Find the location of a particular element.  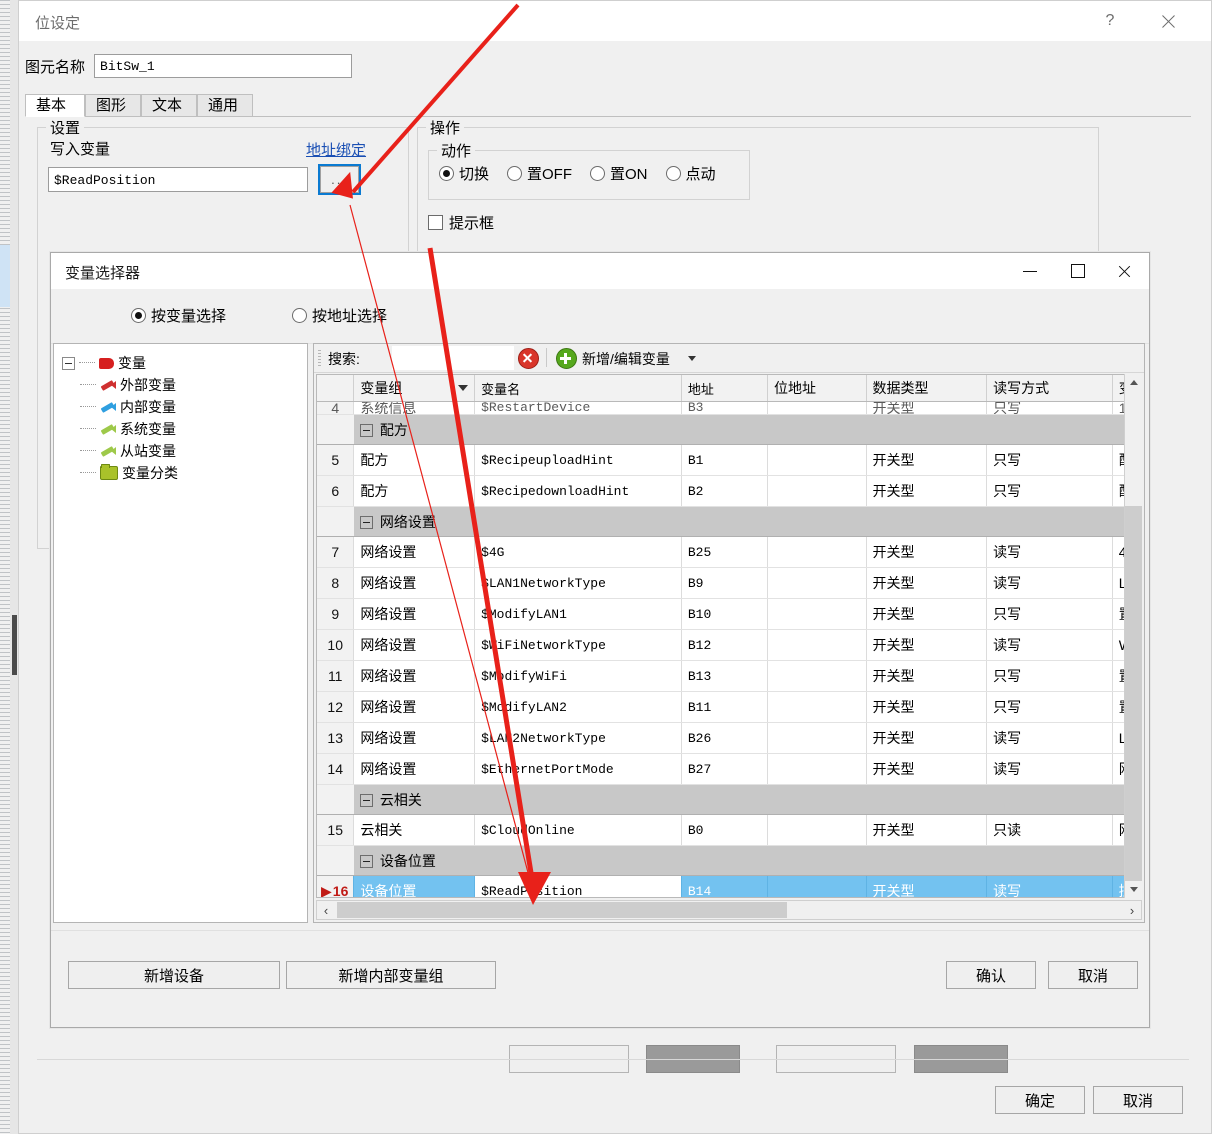

add-icon is located at coordinates (566, 358).